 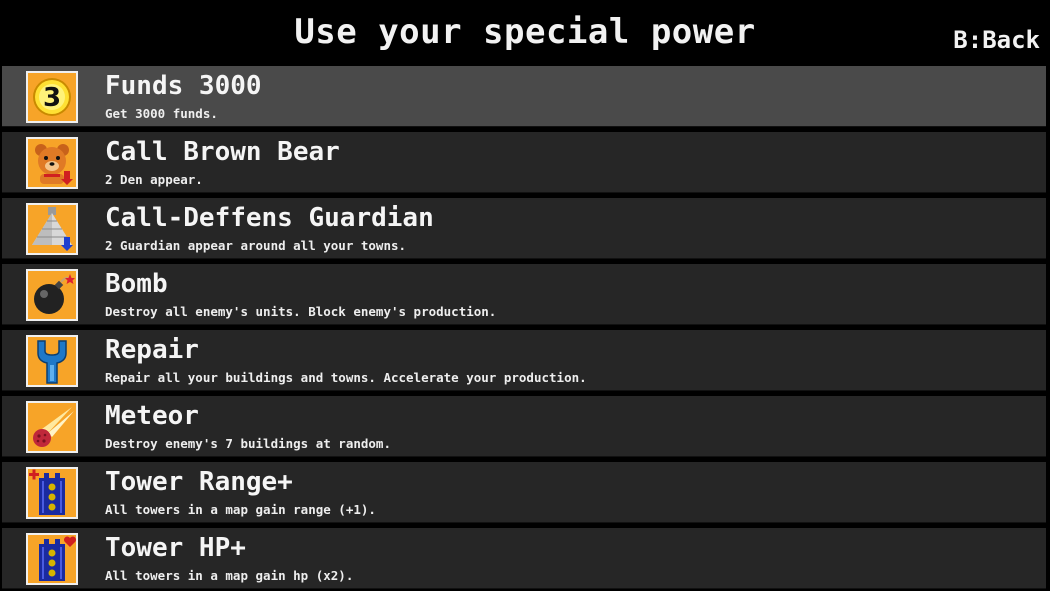 What do you see at coordinates (524, 162) in the screenshot?
I see `power-item-brown-bear: Call Brown Bear 2 Den appear.` at bounding box center [524, 162].